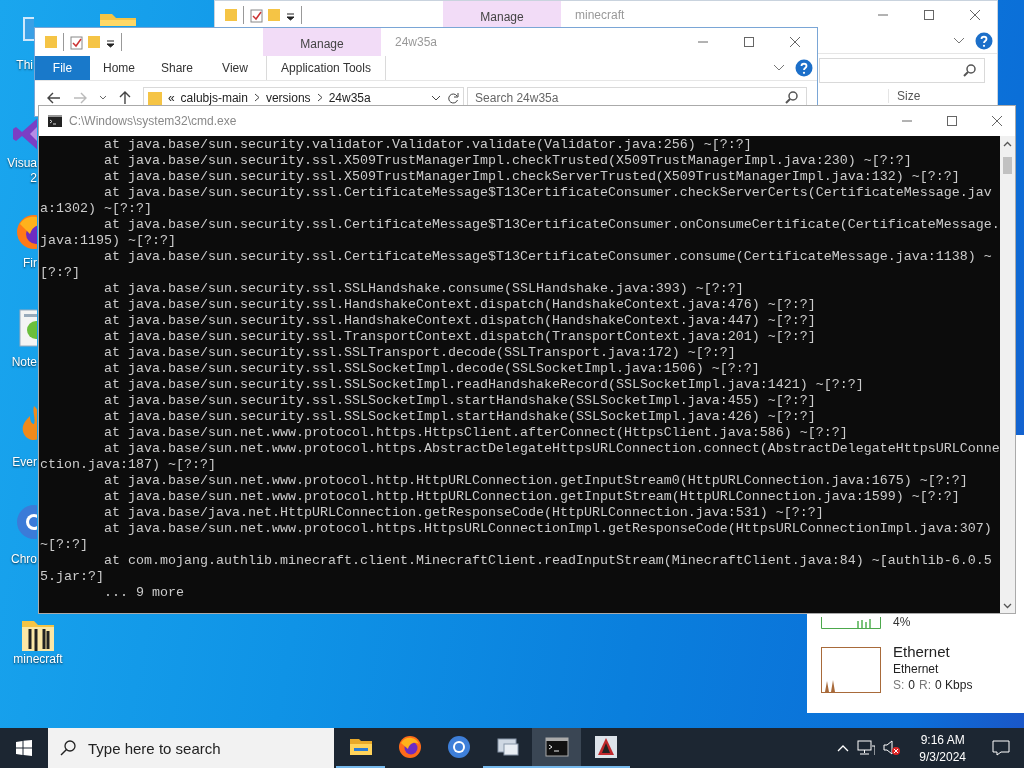 The width and height of the screenshot is (1024, 768). What do you see at coordinates (38, 659) in the screenshot?
I see `desktop-icon-label: minecraft` at bounding box center [38, 659].